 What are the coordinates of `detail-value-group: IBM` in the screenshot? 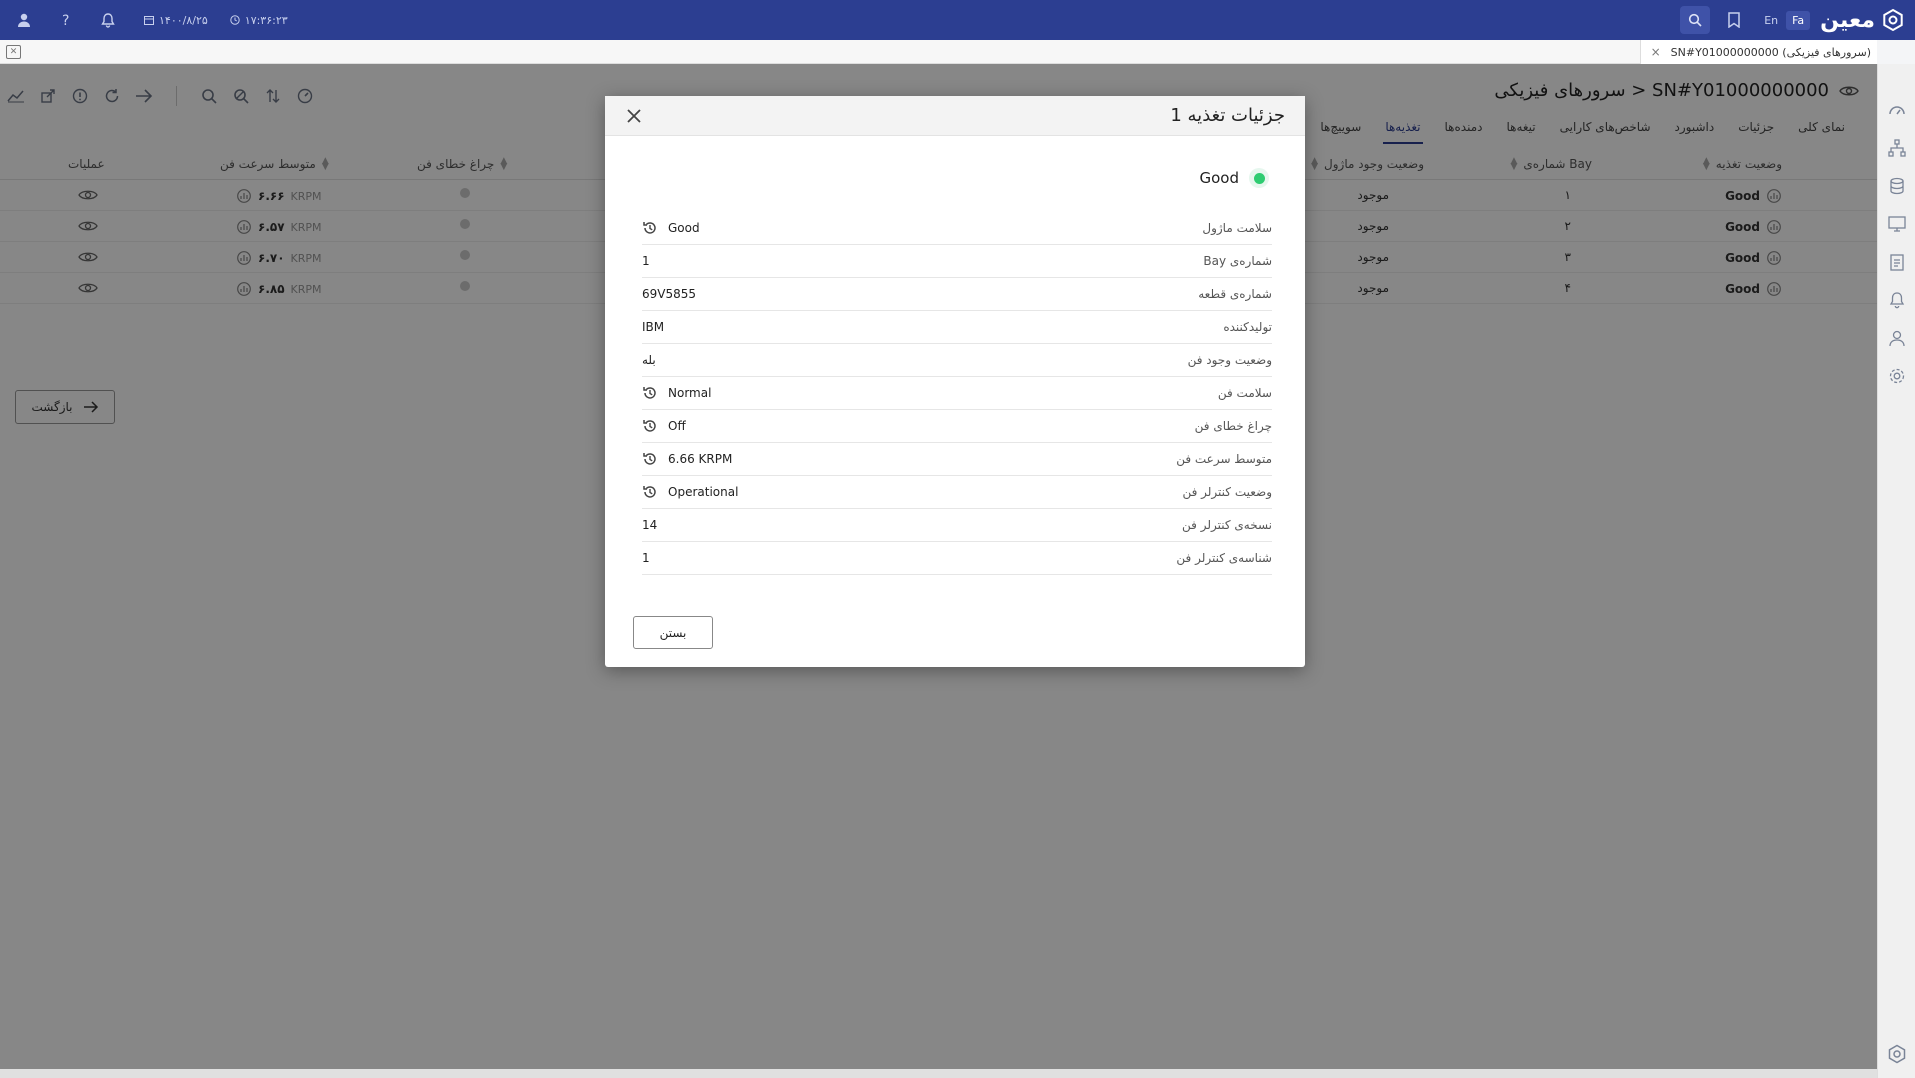 It's located at (653, 327).